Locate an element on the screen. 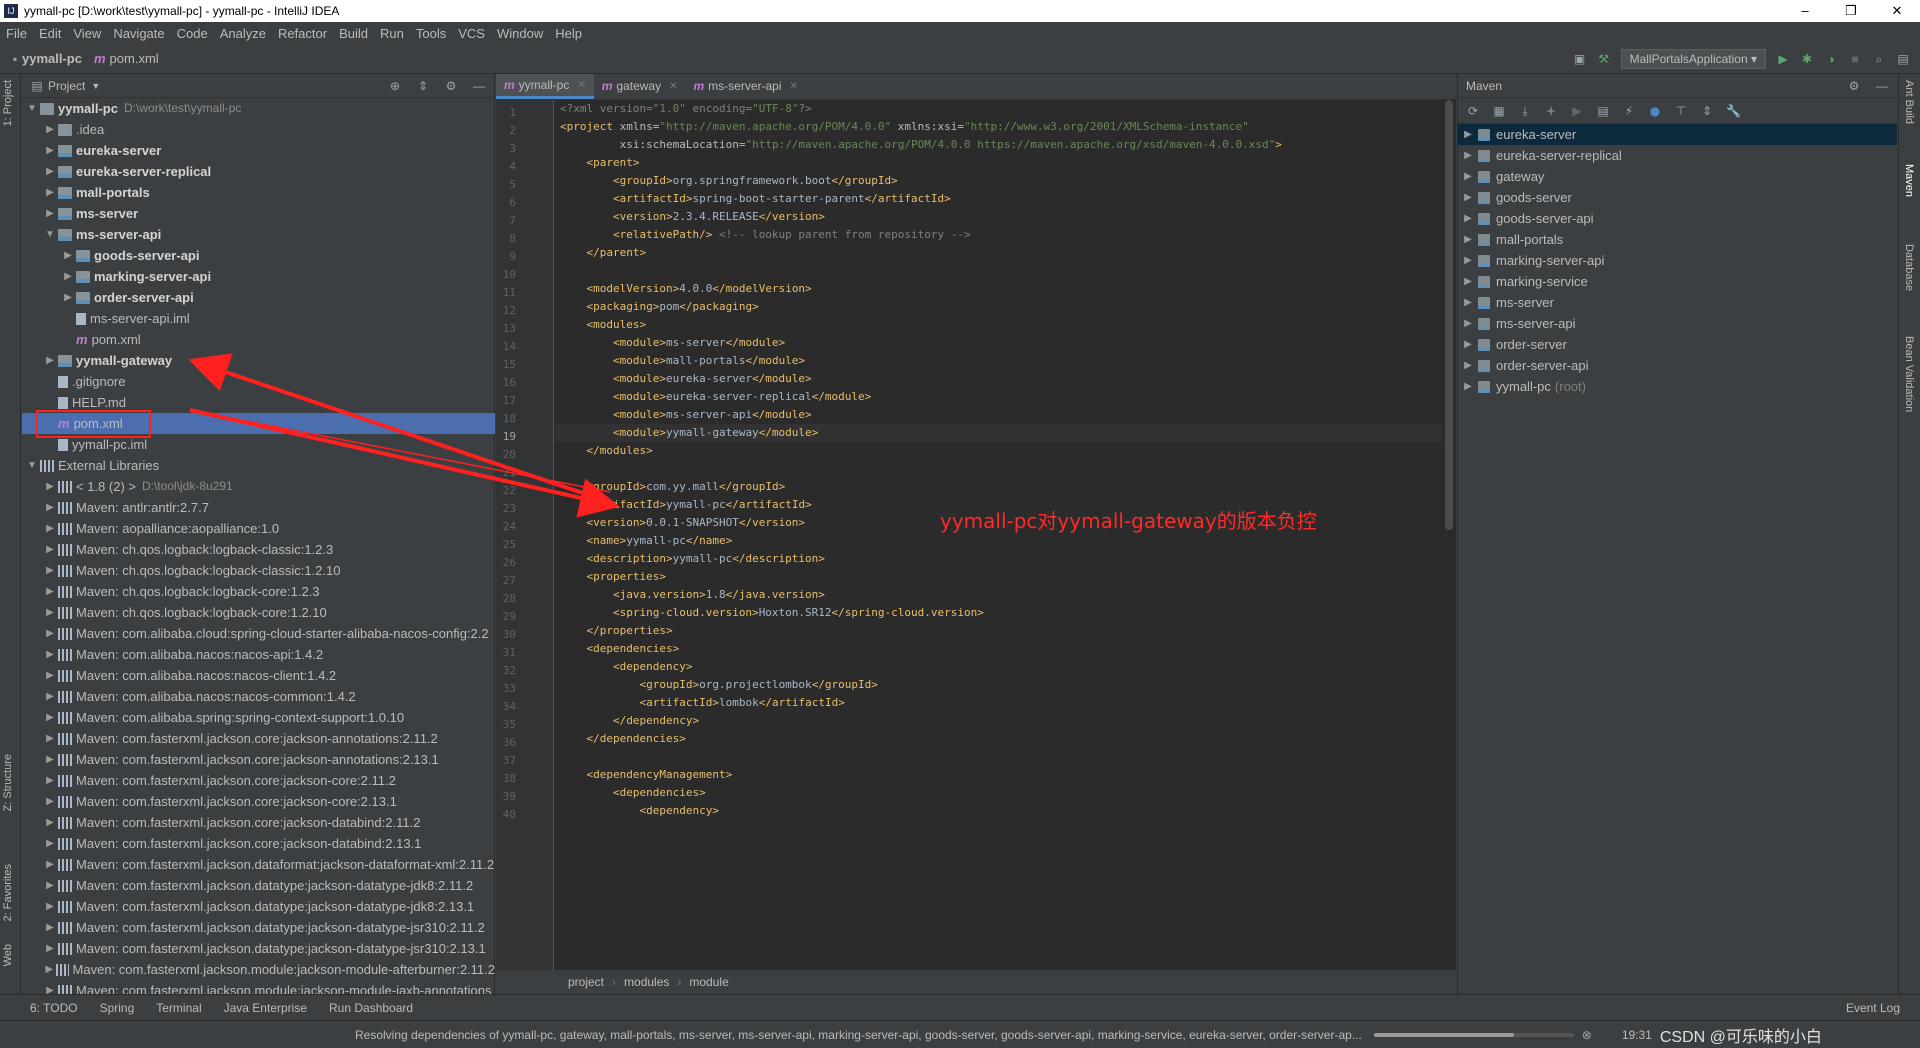 Image resolution: width=1920 pixels, height=1048 pixels. tab-terminal: Terminal is located at coordinates (178, 1008).